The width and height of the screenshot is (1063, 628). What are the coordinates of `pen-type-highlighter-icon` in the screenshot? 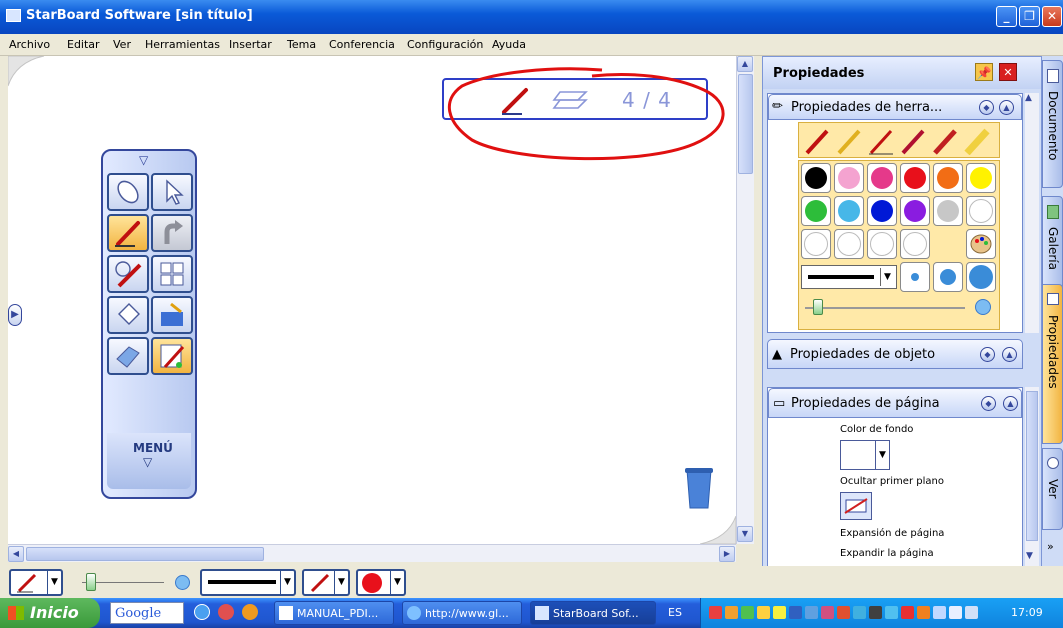 It's located at (977, 141).